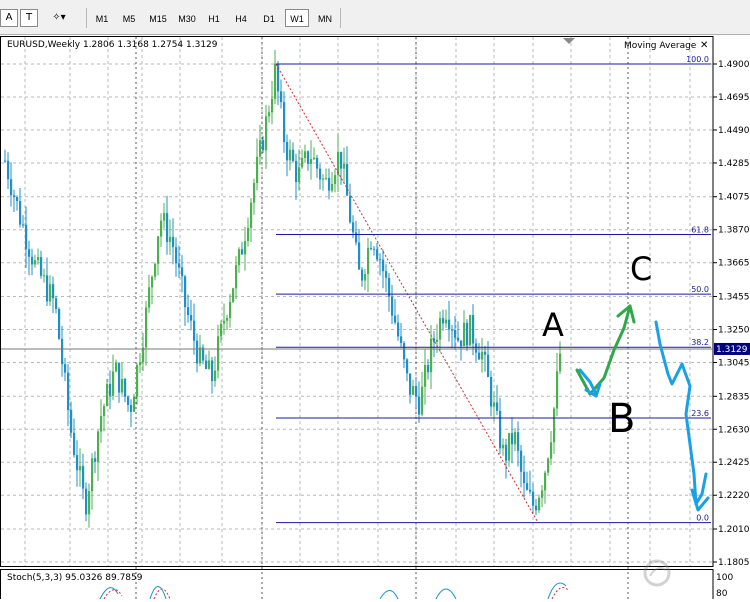  I want to click on timeframe-button-d1: D1, so click(269, 18).